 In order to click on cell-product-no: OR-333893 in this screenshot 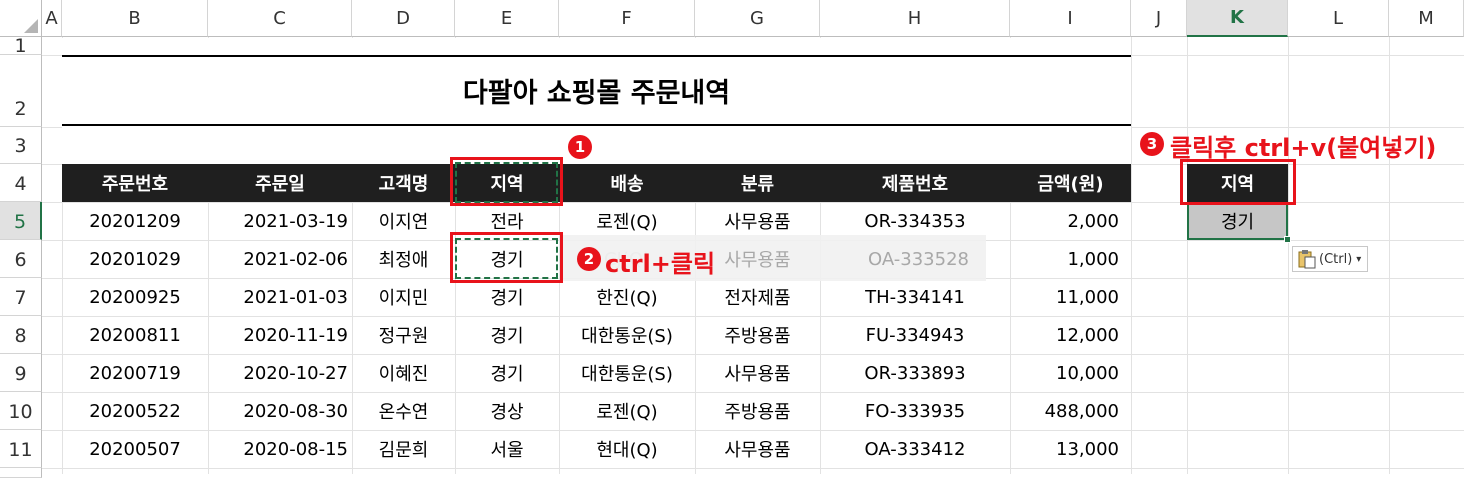, I will do `click(915, 373)`.